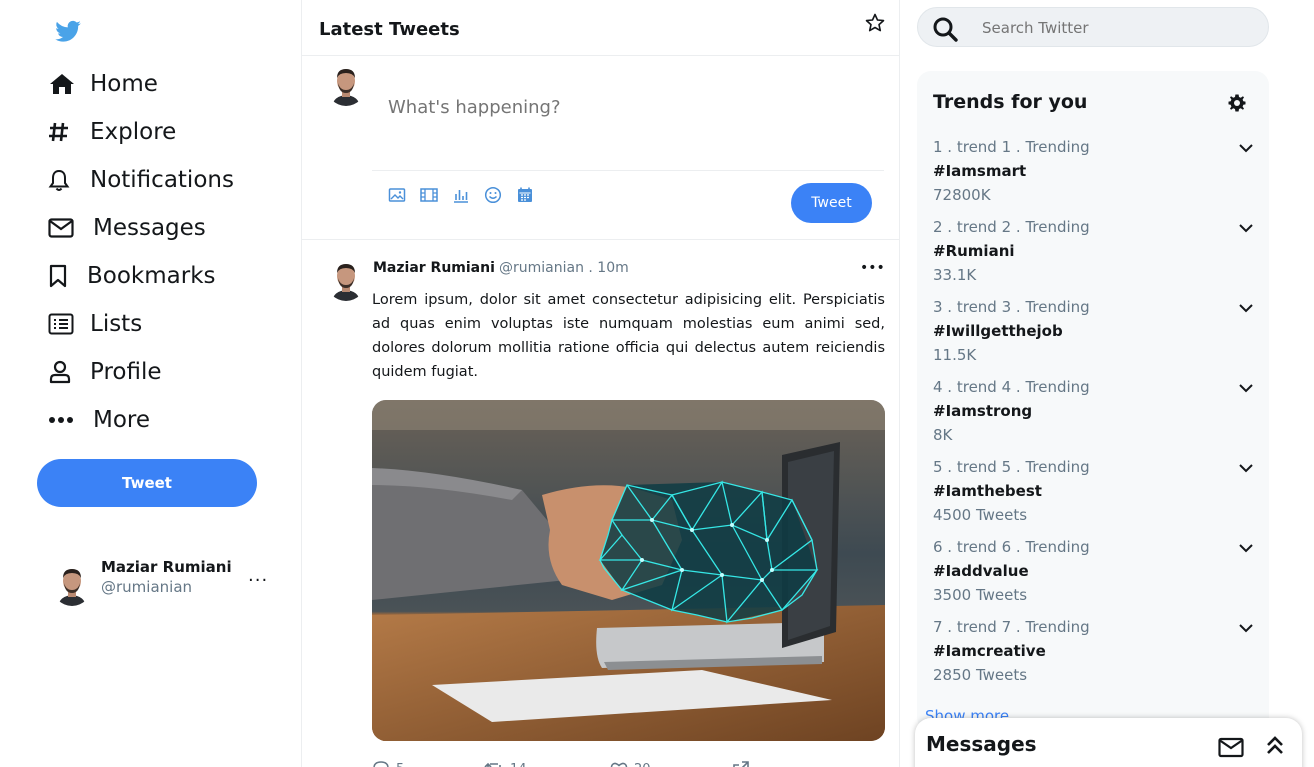 The width and height of the screenshot is (1314, 767). What do you see at coordinates (1093, 258) in the screenshot?
I see `trend-item: 2 . trend 2 . Trending #Rumiani 33.1K` at bounding box center [1093, 258].